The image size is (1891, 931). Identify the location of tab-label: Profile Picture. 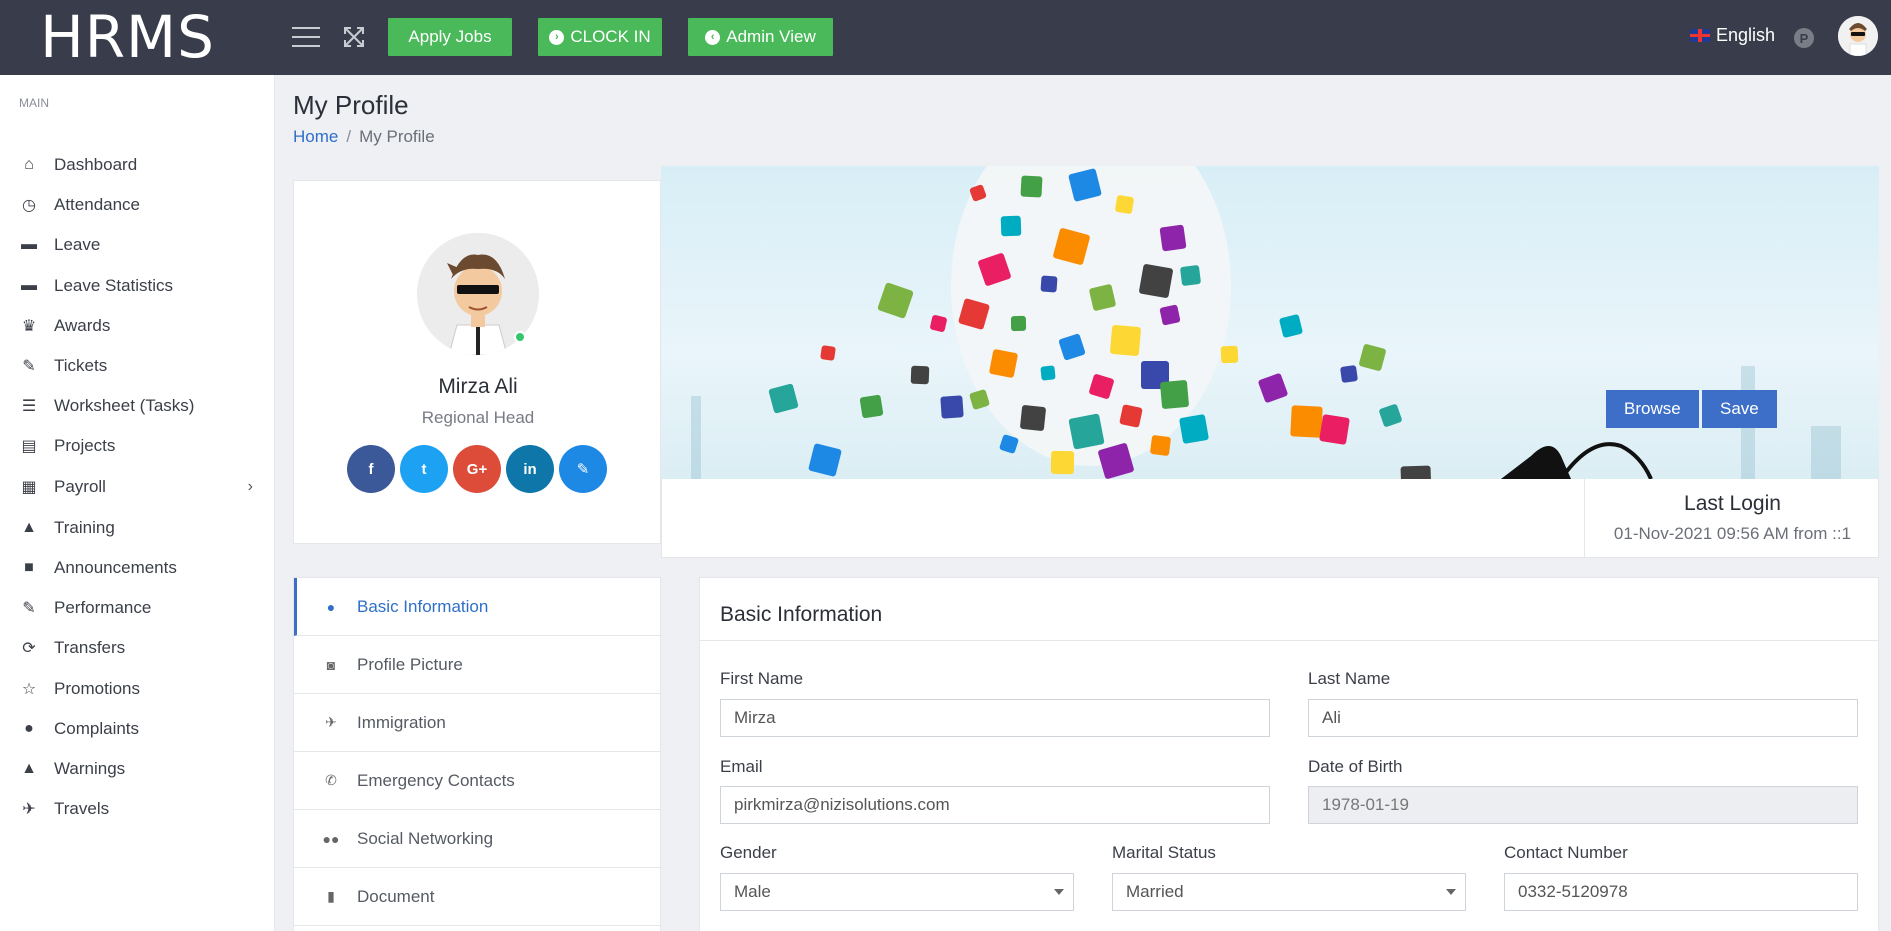
(410, 664).